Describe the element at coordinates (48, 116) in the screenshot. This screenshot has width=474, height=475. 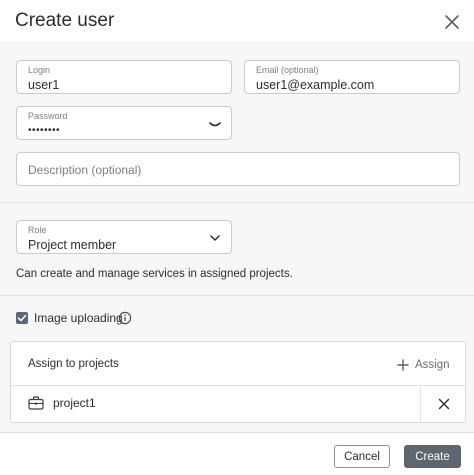
I see `password-label: Password` at that location.